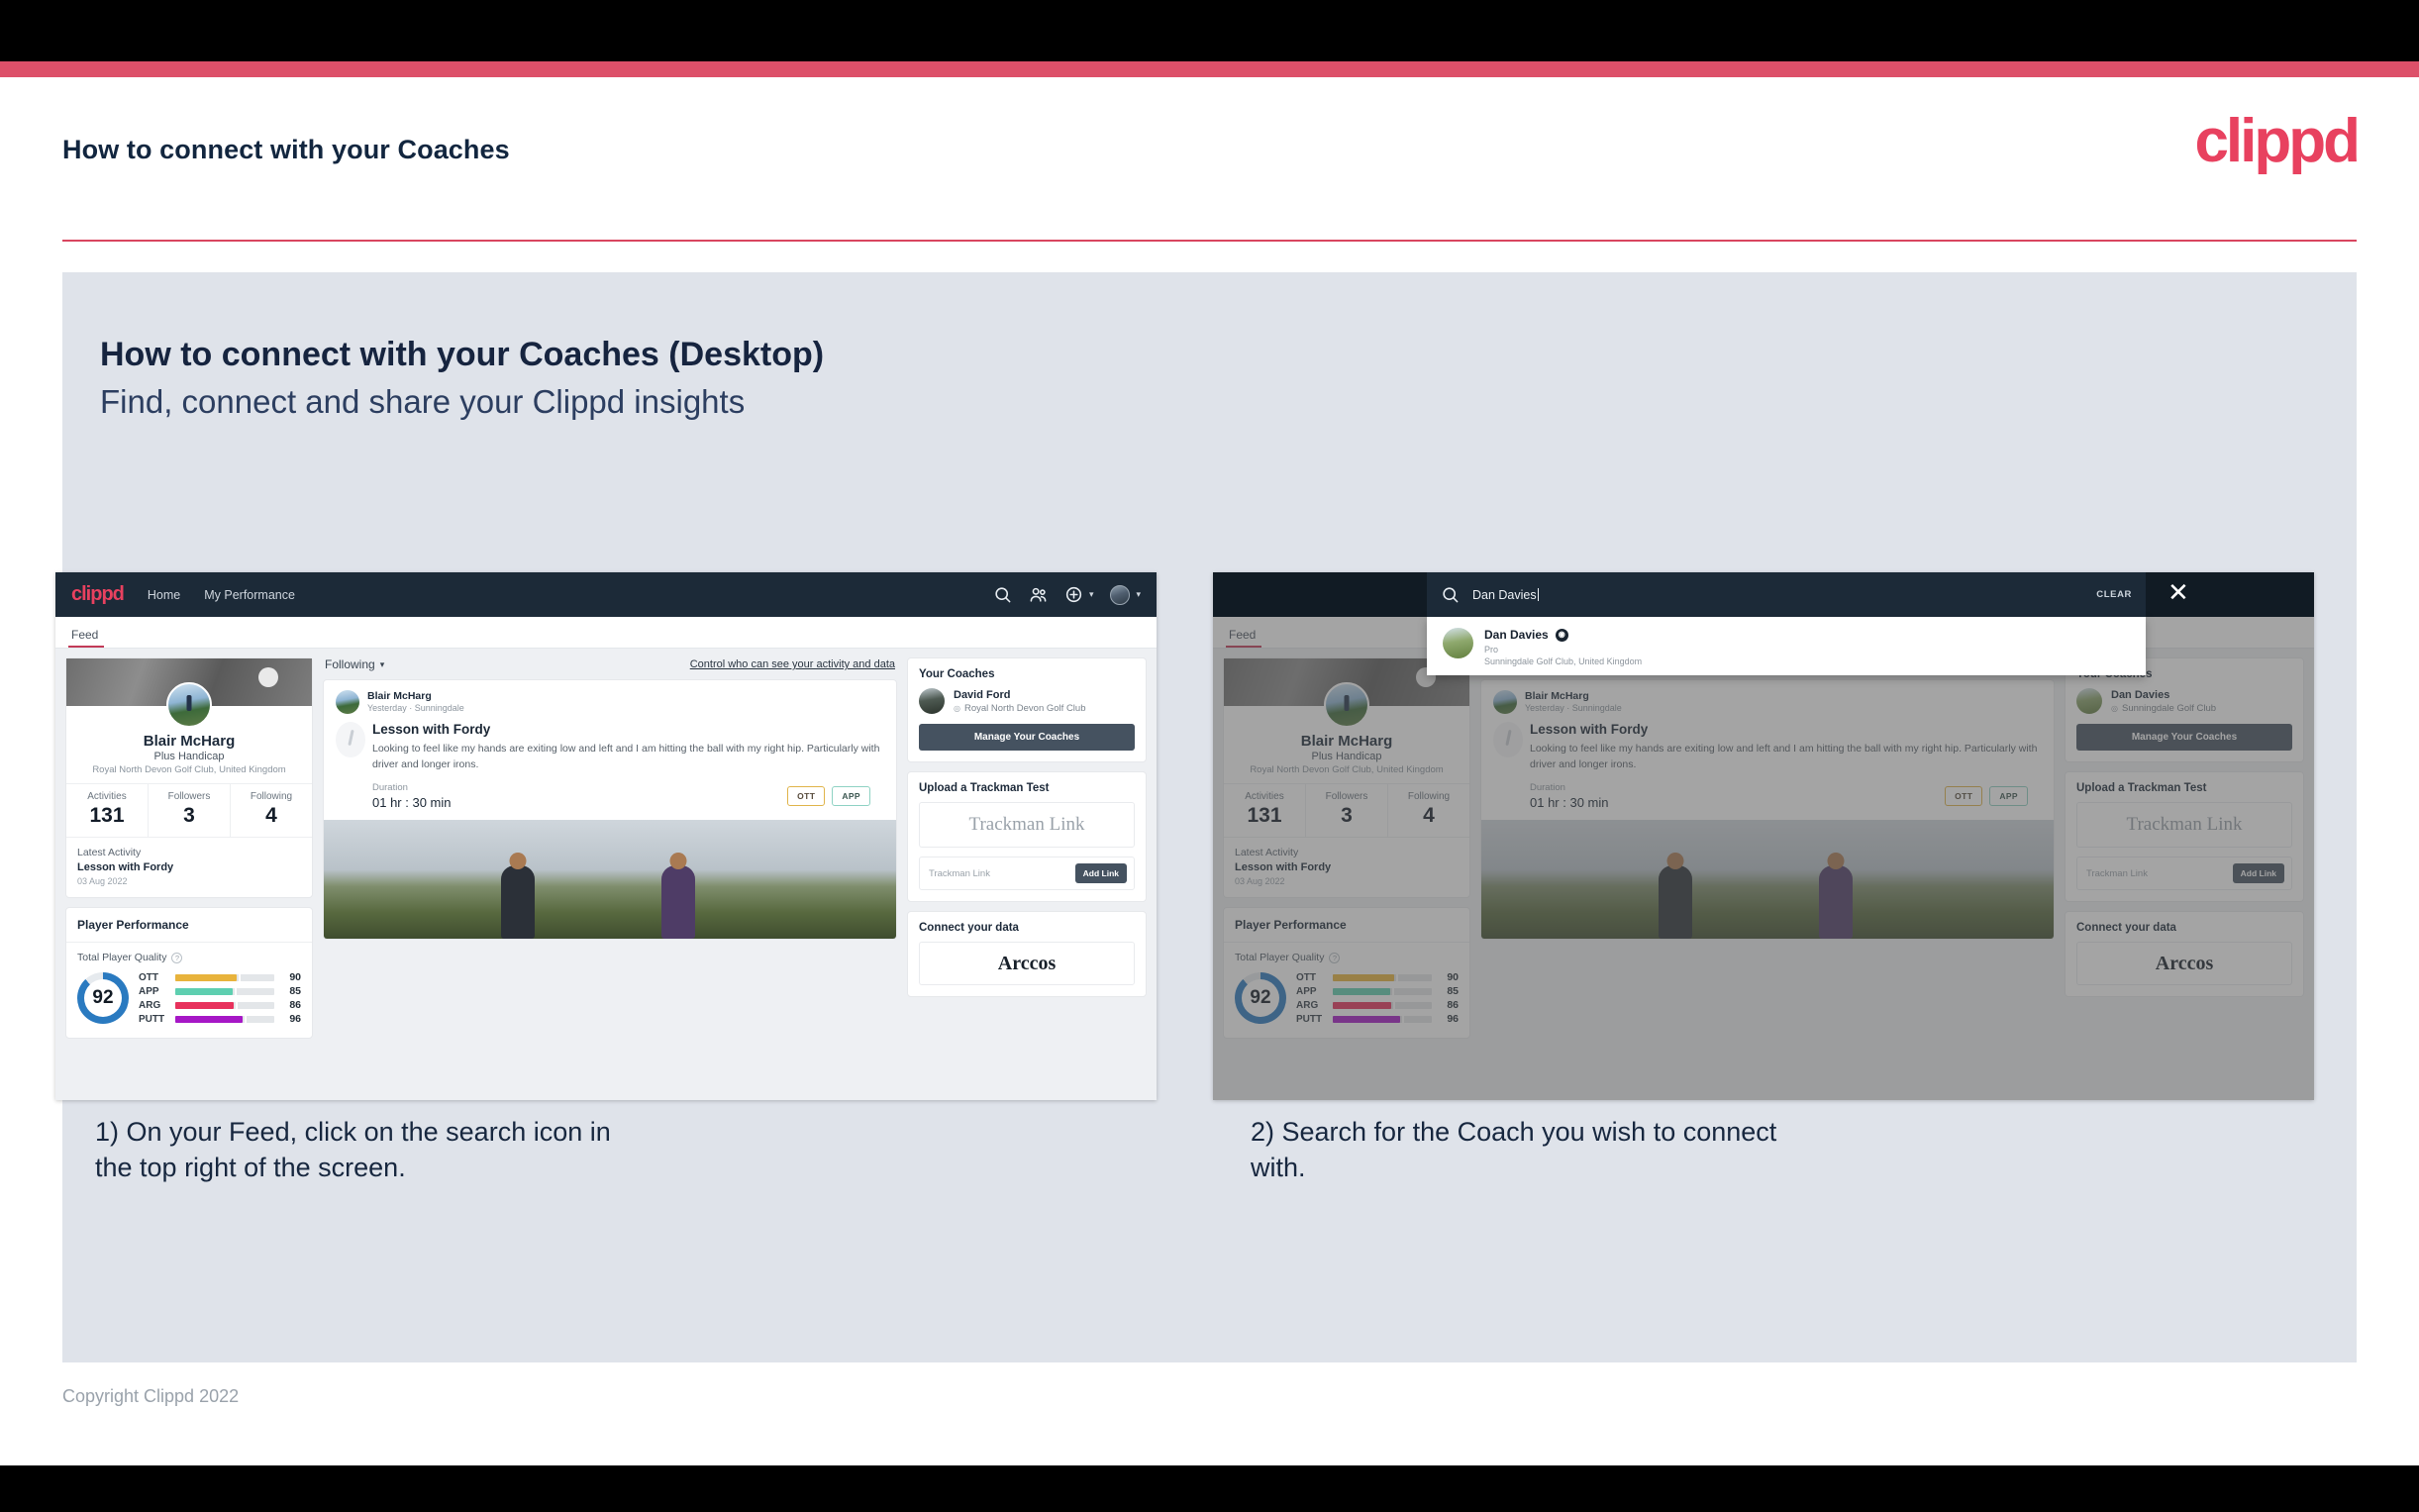  I want to click on coach-name: David Ford, so click(982, 694).